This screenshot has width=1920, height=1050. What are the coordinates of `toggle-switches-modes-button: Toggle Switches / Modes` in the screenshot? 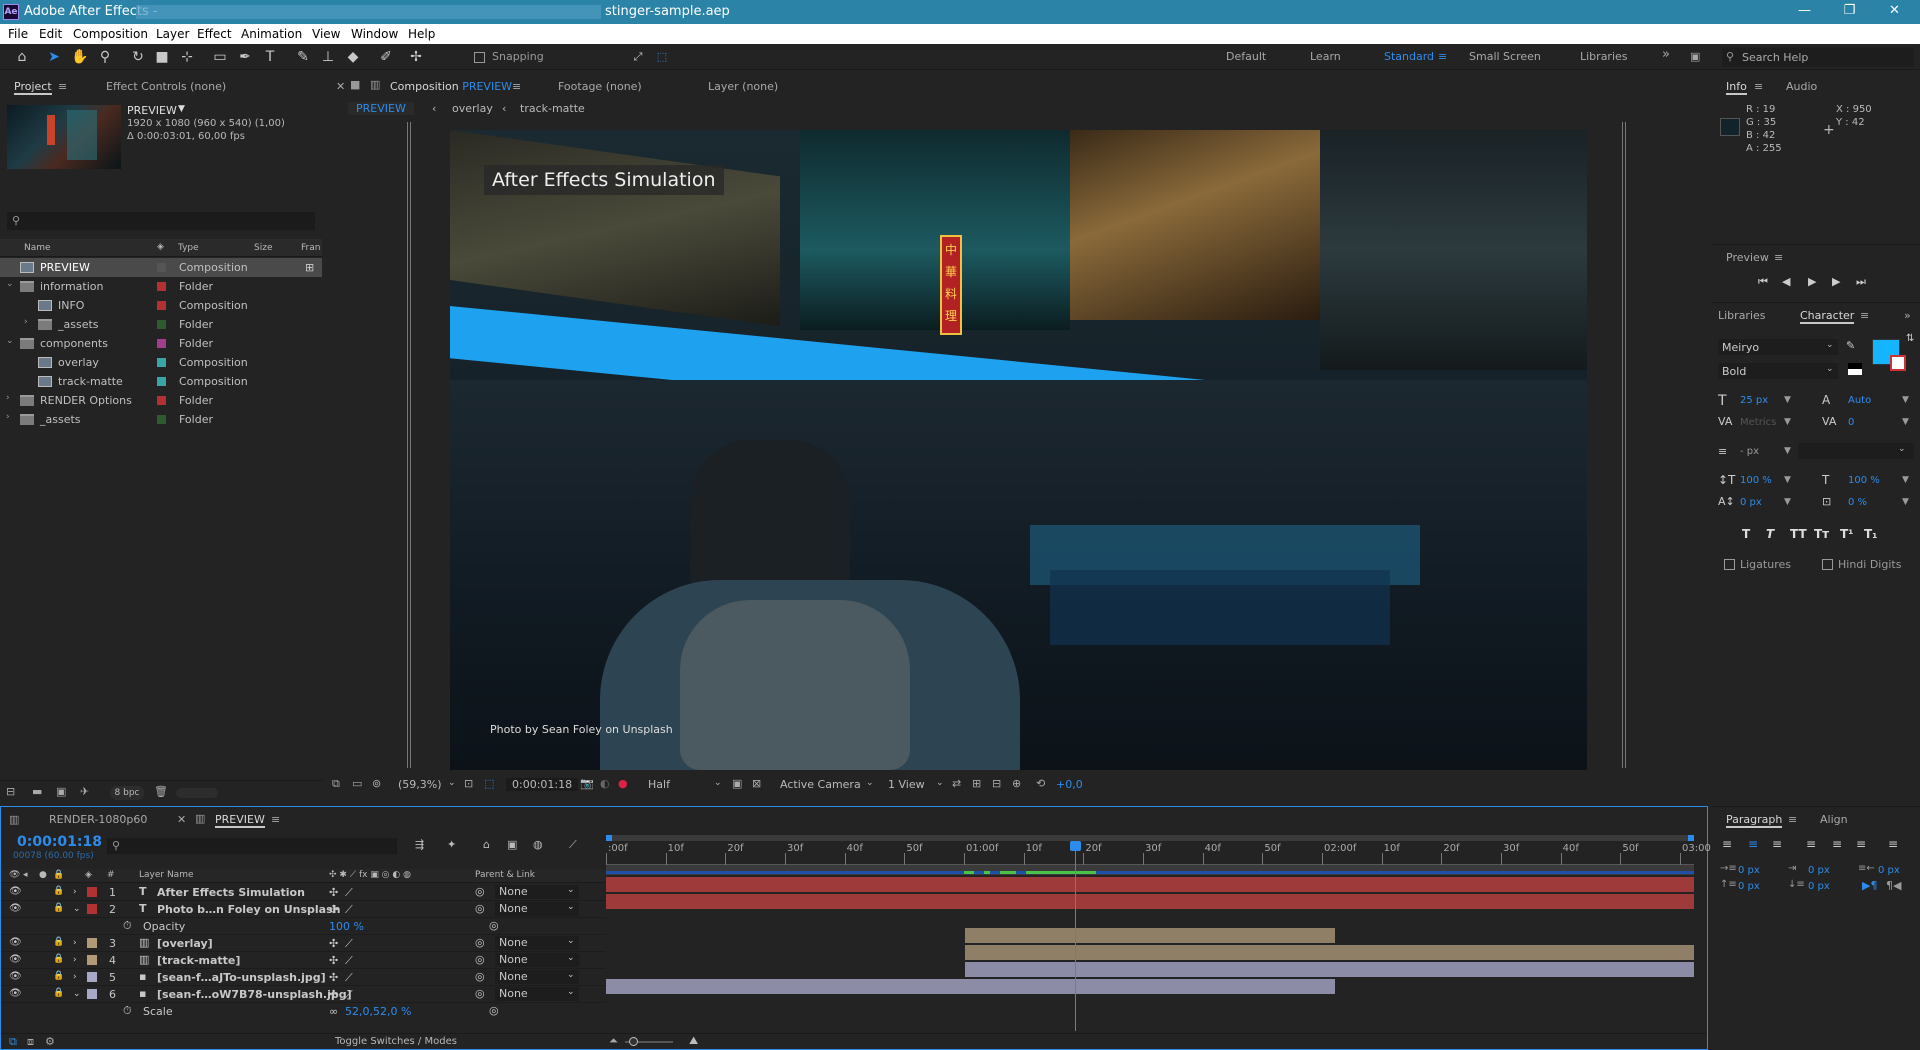 It's located at (396, 1041).